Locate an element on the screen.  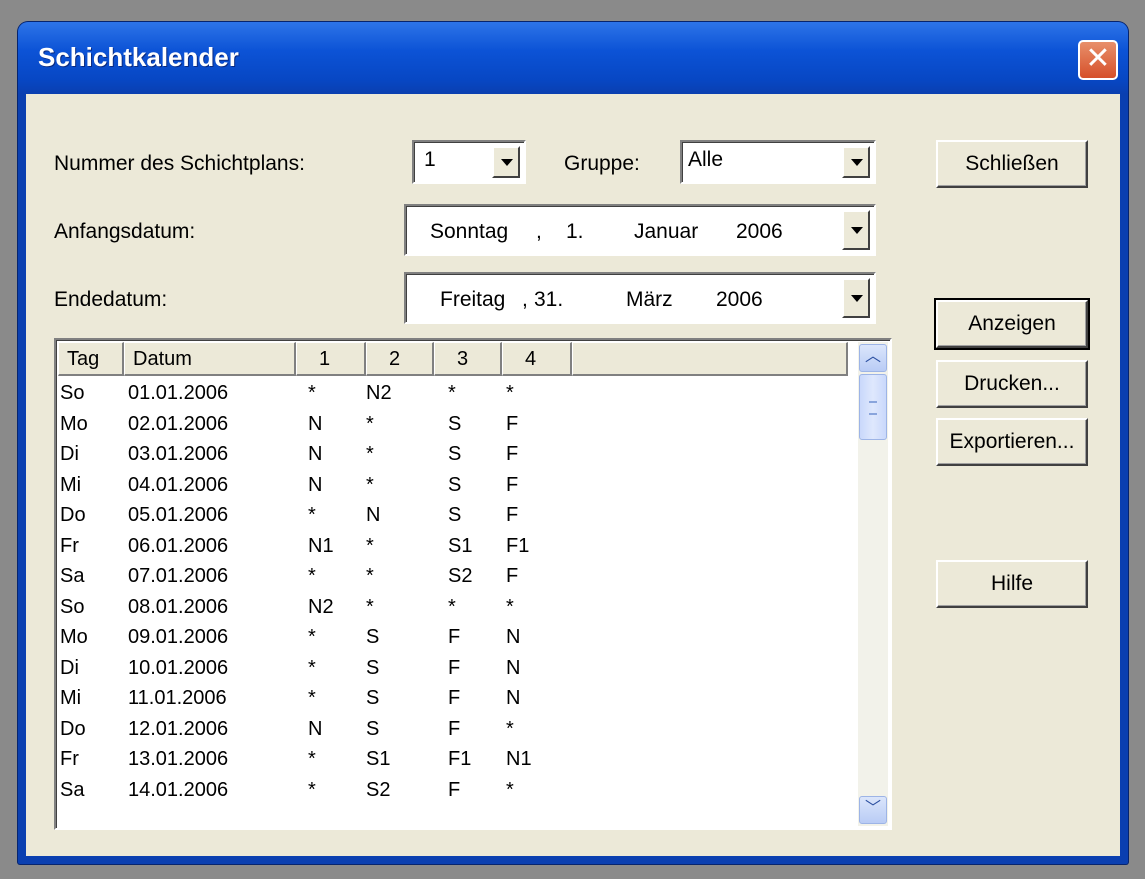
vertical-scrollbar: ︿ ﹀ is located at coordinates (873, 584).